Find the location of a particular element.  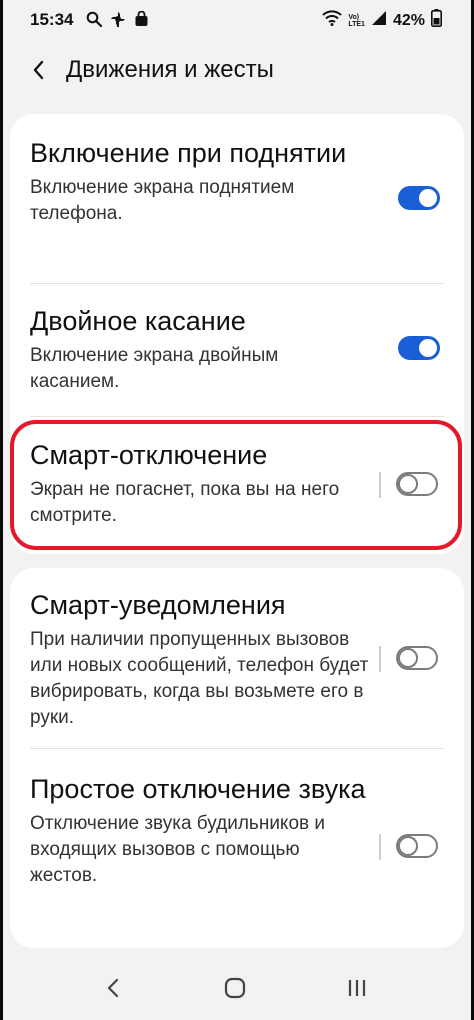

page-title: Движения и жесты is located at coordinates (170, 69).